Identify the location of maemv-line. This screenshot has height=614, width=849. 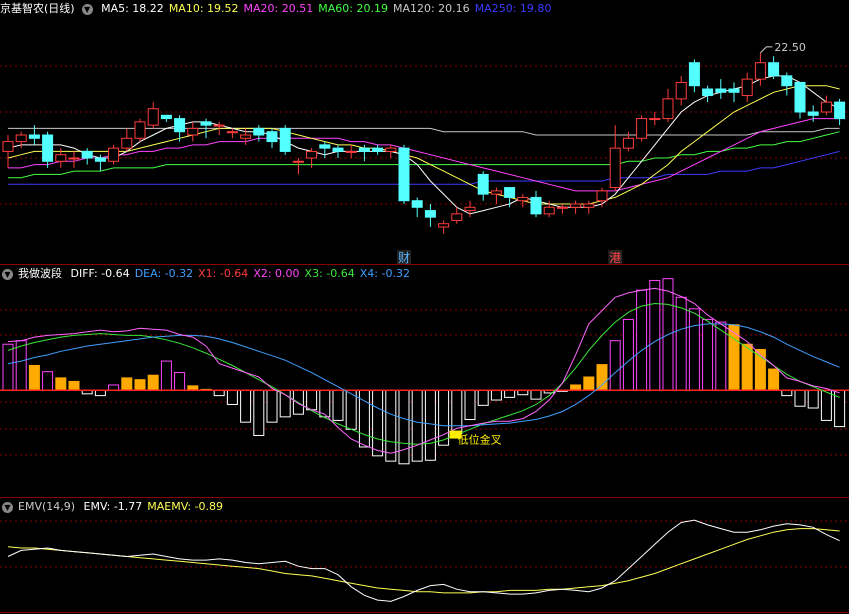
(423, 561).